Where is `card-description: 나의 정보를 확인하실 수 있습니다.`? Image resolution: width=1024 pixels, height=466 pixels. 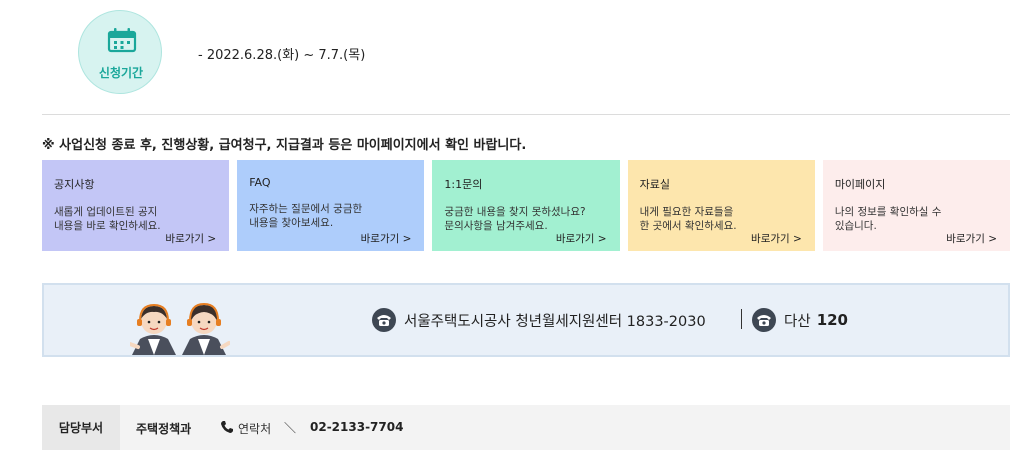 card-description: 나의 정보를 확인하실 수 있습니다. is located at coordinates (888, 219).